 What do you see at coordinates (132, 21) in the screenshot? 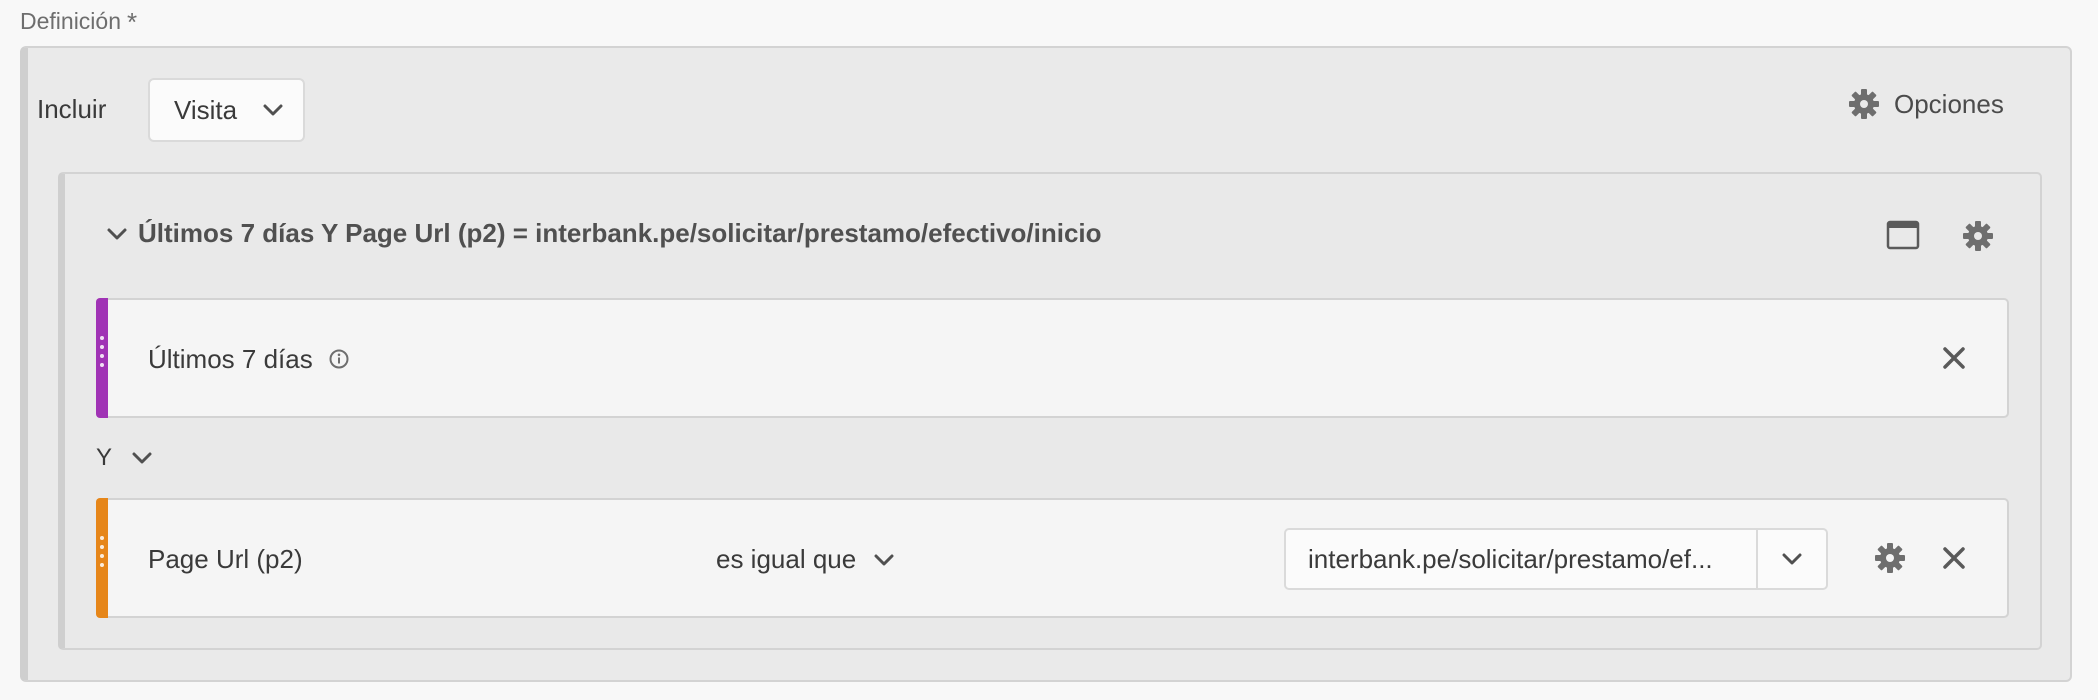
I see `required-marker: *` at bounding box center [132, 21].